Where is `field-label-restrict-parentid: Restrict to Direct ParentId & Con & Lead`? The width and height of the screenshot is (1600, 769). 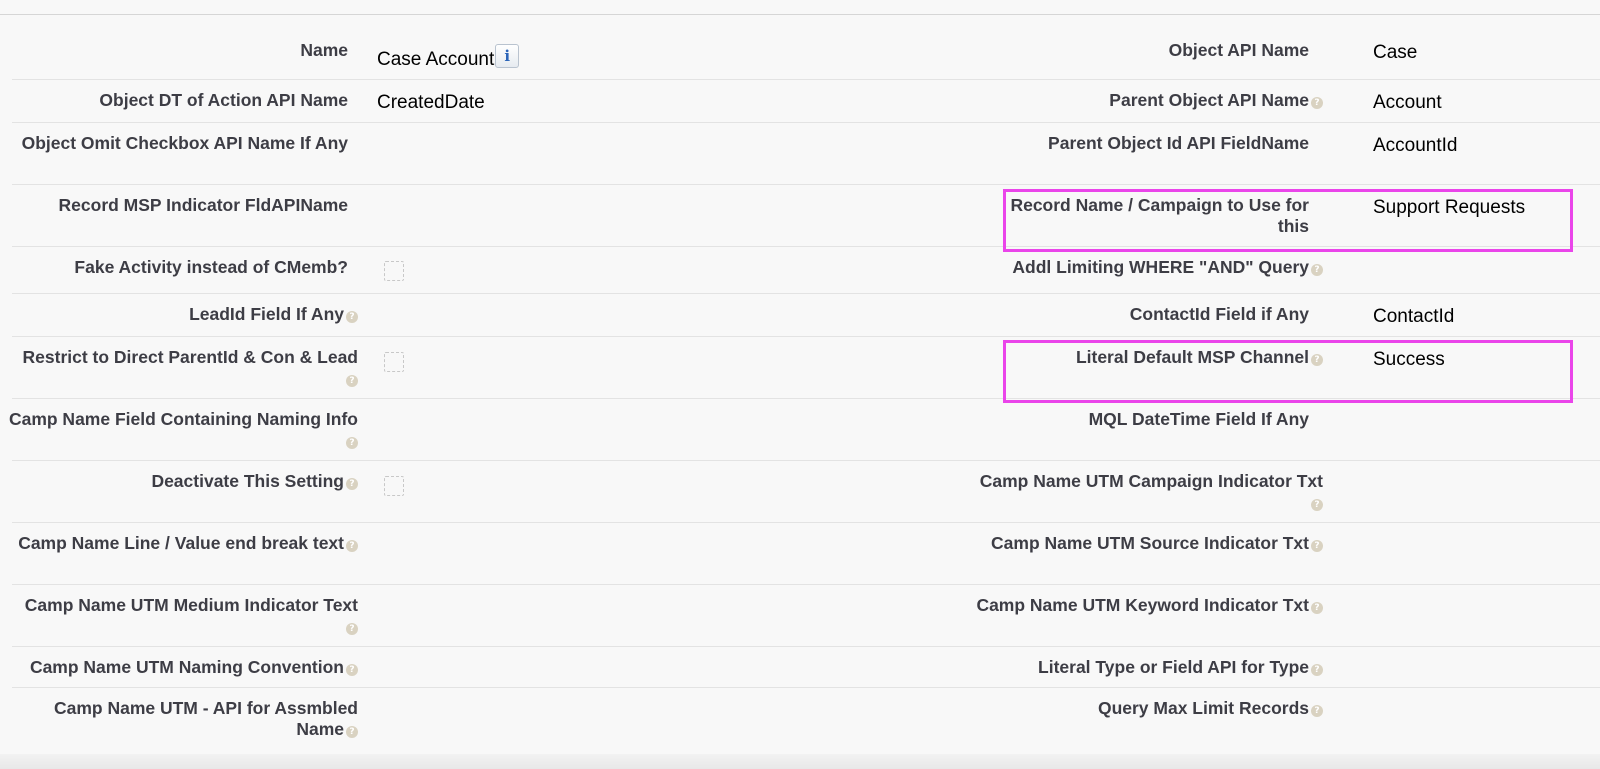 field-label-restrict-parentid: Restrict to Direct ParentId & Con & Lead is located at coordinates (190, 357).